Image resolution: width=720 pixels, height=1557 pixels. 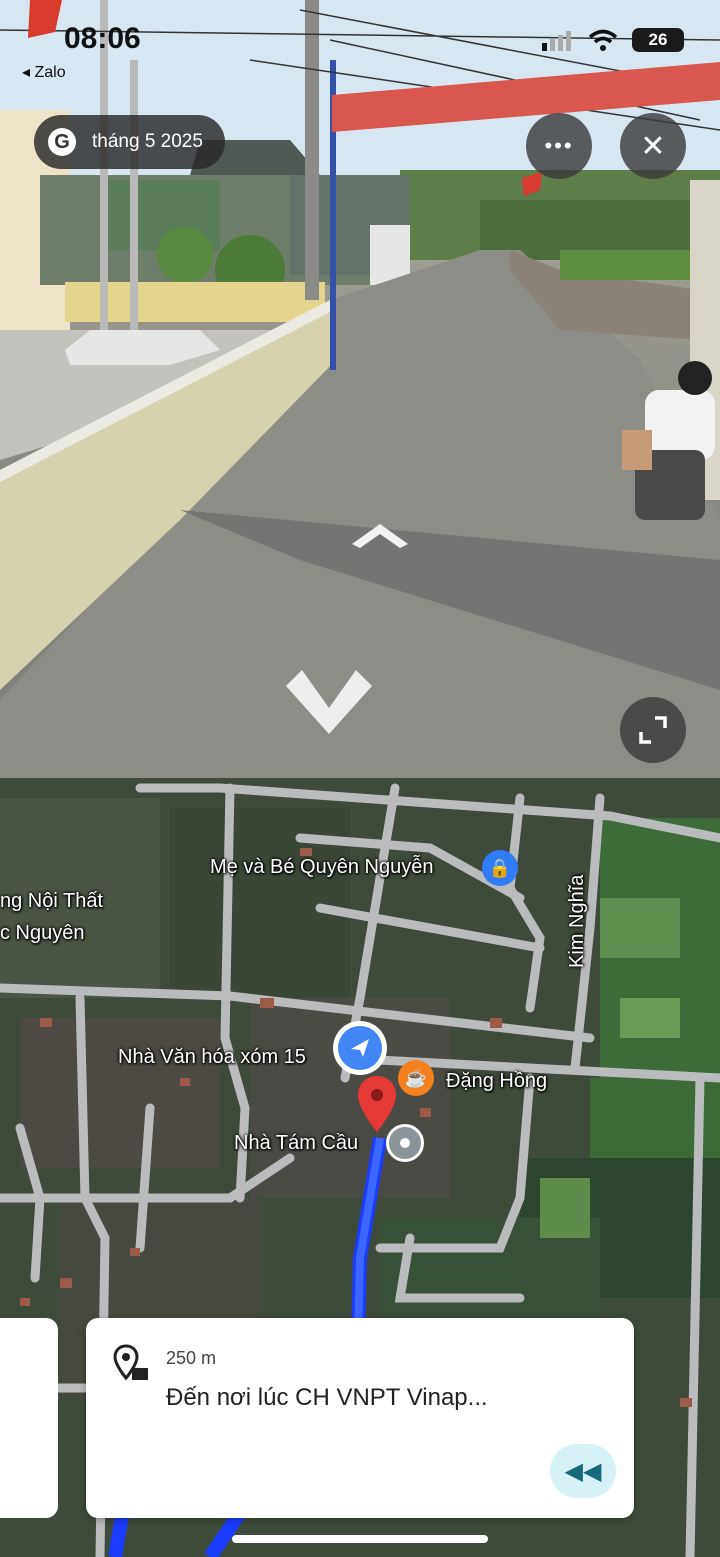 What do you see at coordinates (29, 1418) in the screenshot?
I see `previous-step-card` at bounding box center [29, 1418].